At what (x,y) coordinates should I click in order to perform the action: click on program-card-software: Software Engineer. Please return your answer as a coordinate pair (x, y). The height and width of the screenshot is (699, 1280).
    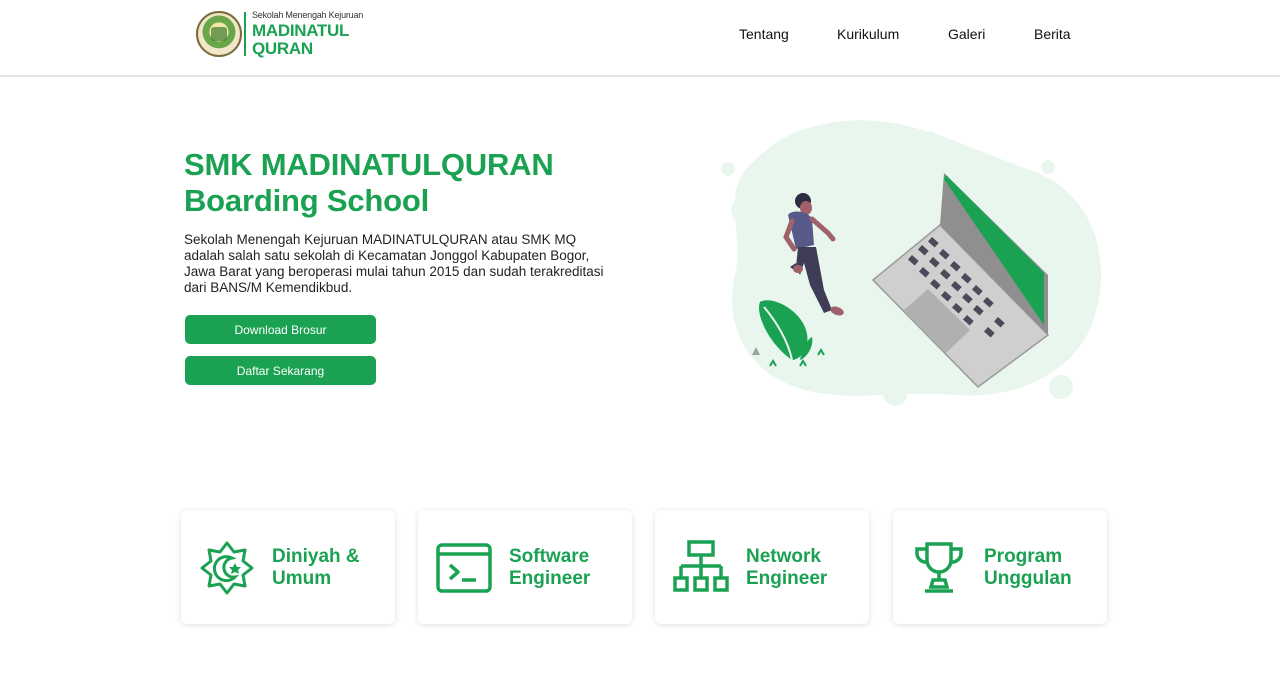
    Looking at the image, I should click on (525, 567).